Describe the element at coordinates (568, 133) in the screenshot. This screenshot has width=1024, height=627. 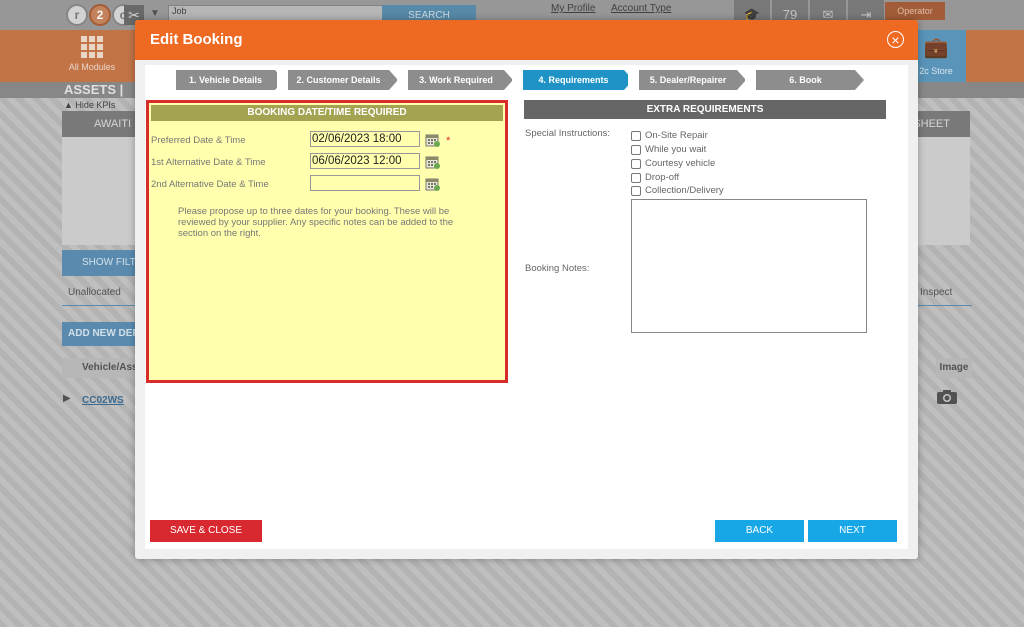
I see `special-instructions-label: Special Instructions:` at that location.